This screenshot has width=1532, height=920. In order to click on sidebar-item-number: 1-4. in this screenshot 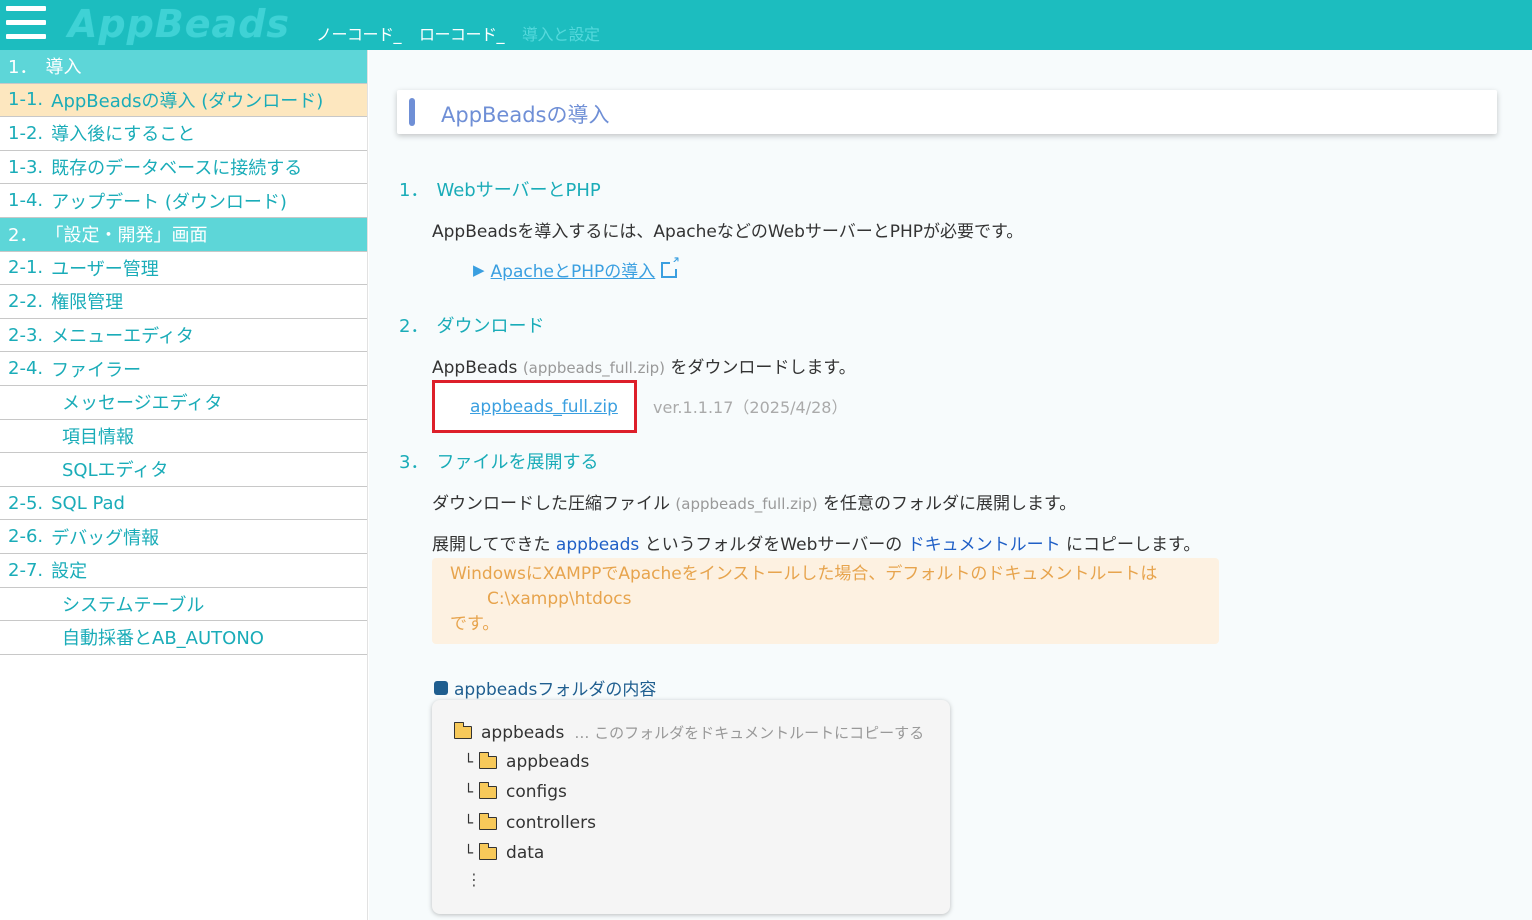, I will do `click(26, 201)`.